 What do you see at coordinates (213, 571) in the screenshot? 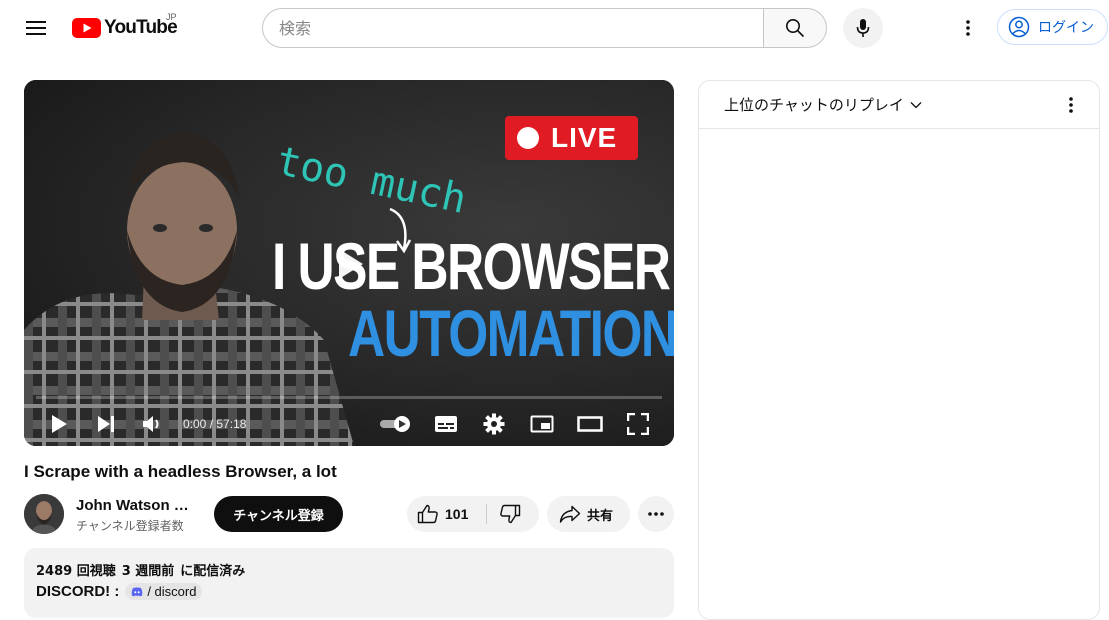
I see `publish-status: に配信済み` at bounding box center [213, 571].